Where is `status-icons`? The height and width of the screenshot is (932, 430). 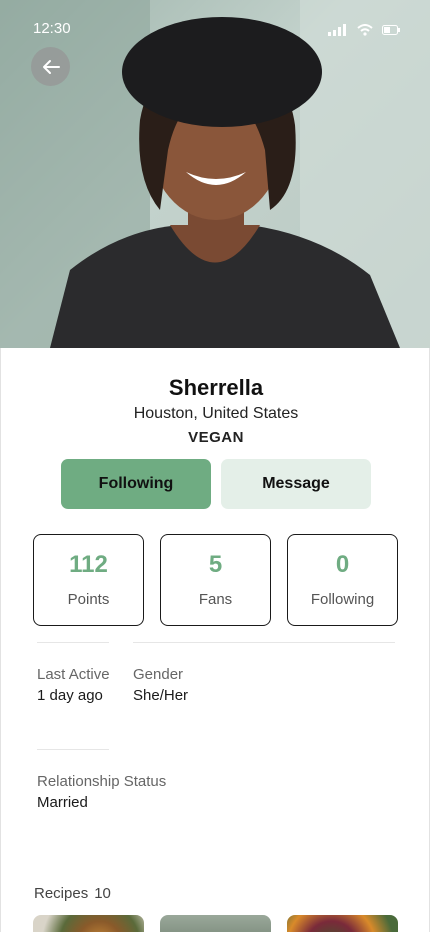
status-icons is located at coordinates (364, 30).